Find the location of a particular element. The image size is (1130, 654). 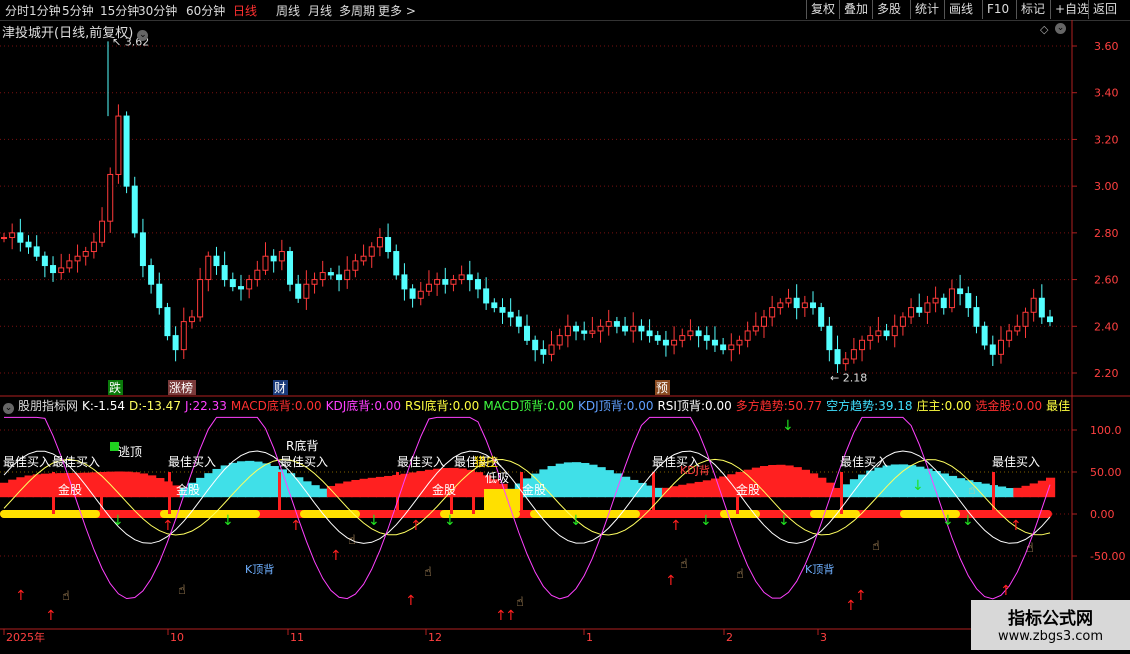

tab-timeframe-5: 60分钟 is located at coordinates (205, 10).